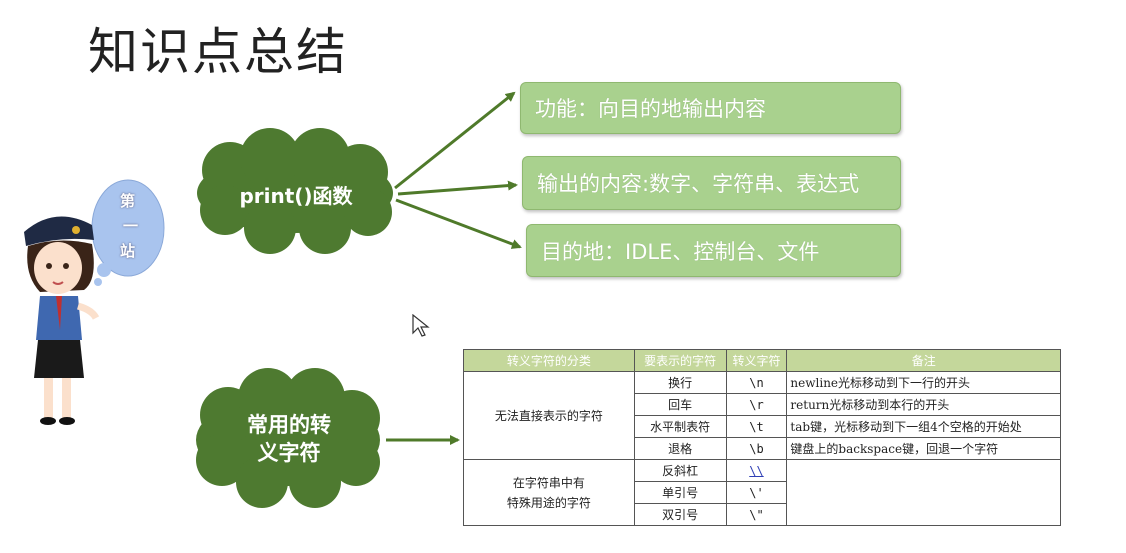 The width and height of the screenshot is (1126, 553). Describe the element at coordinates (549, 415) in the screenshot. I see `group-unprintable: 无法直接表示的字符` at that location.